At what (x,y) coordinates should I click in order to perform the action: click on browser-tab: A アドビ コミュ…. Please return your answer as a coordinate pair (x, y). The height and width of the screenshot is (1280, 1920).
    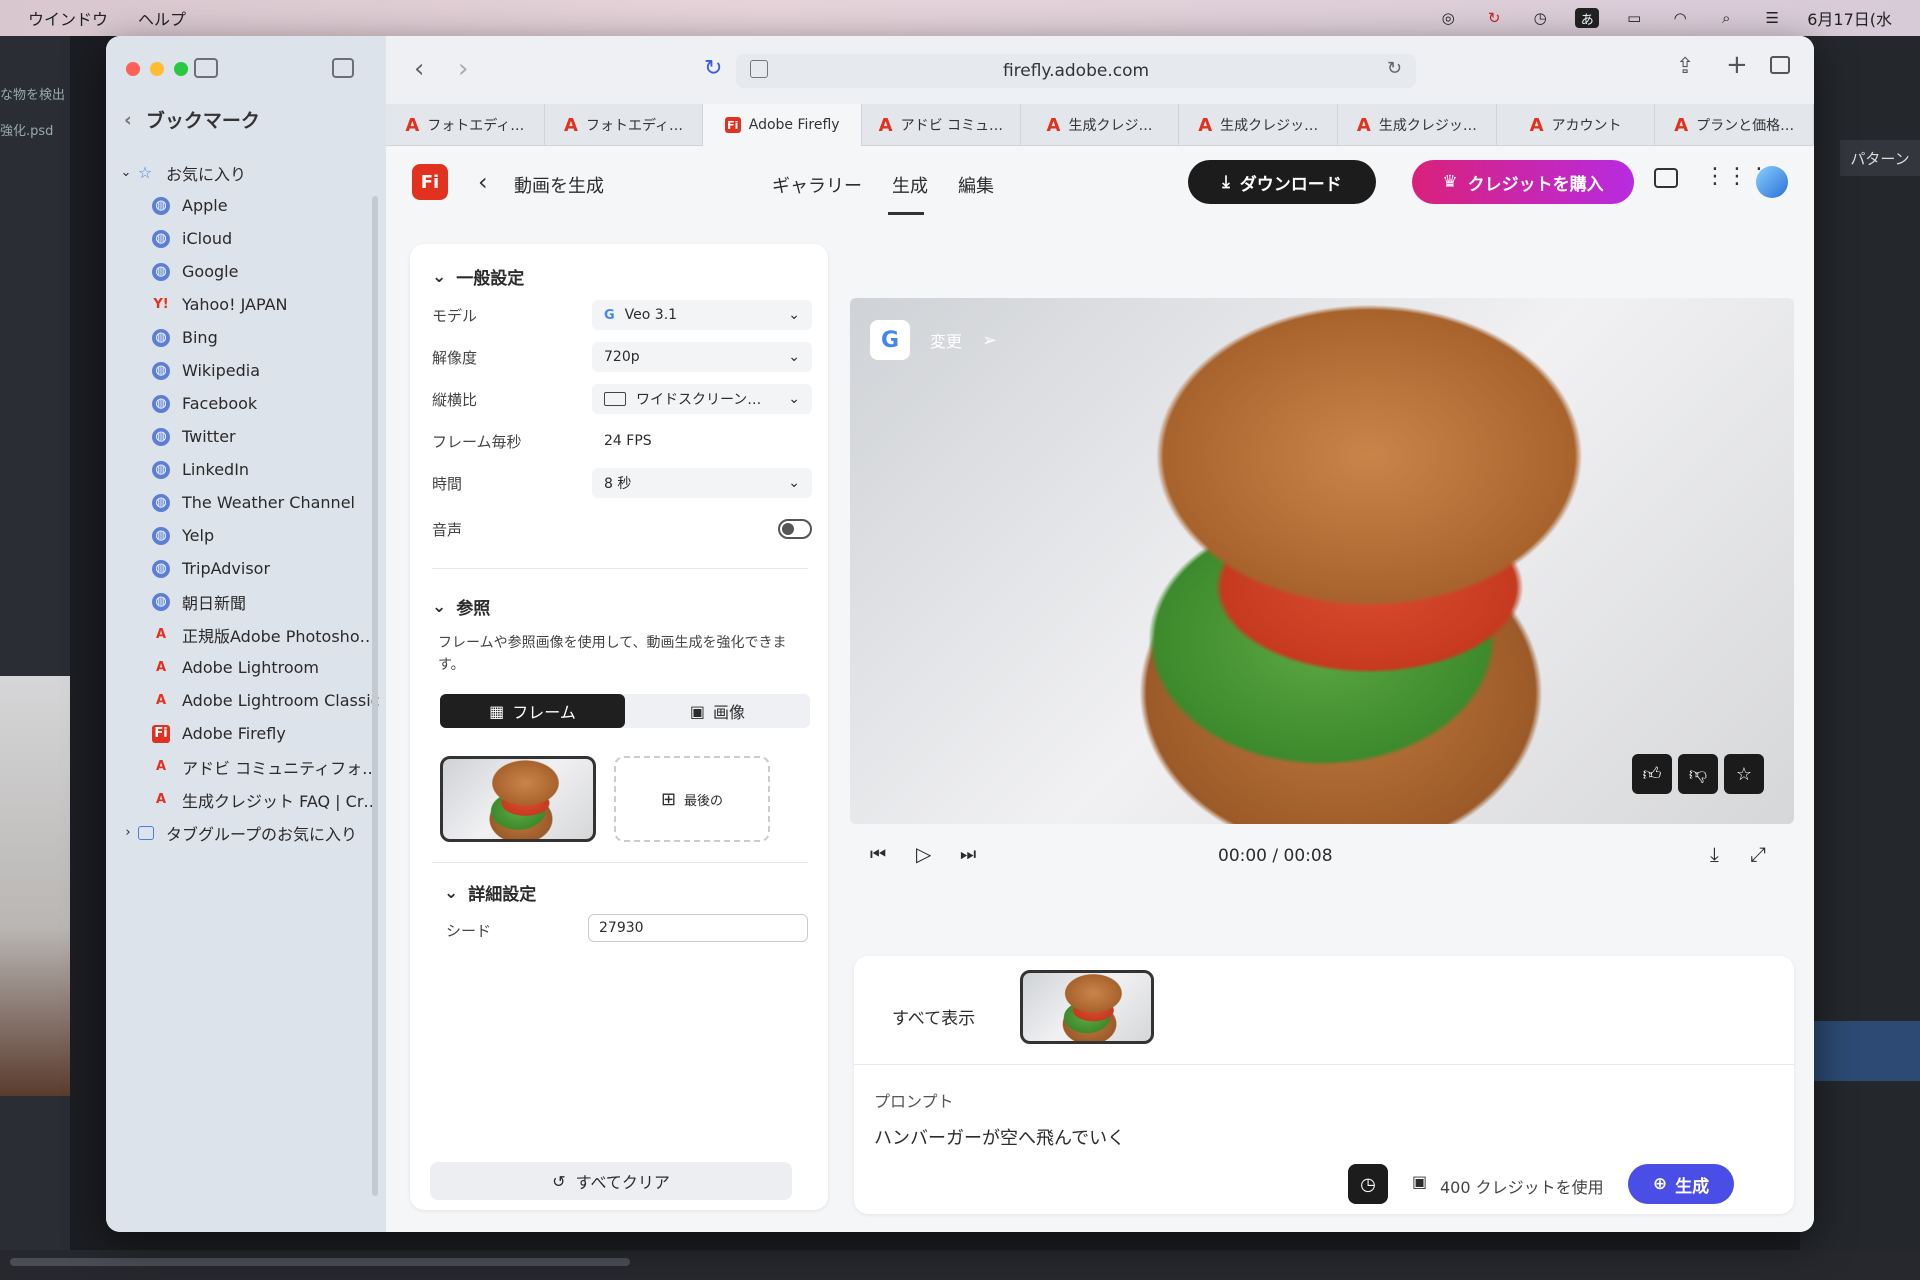
    Looking at the image, I should click on (941, 125).